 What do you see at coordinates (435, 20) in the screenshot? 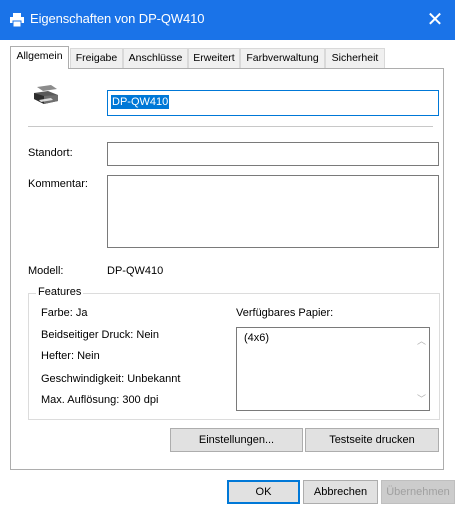
I see `close-icon: ✕` at bounding box center [435, 20].